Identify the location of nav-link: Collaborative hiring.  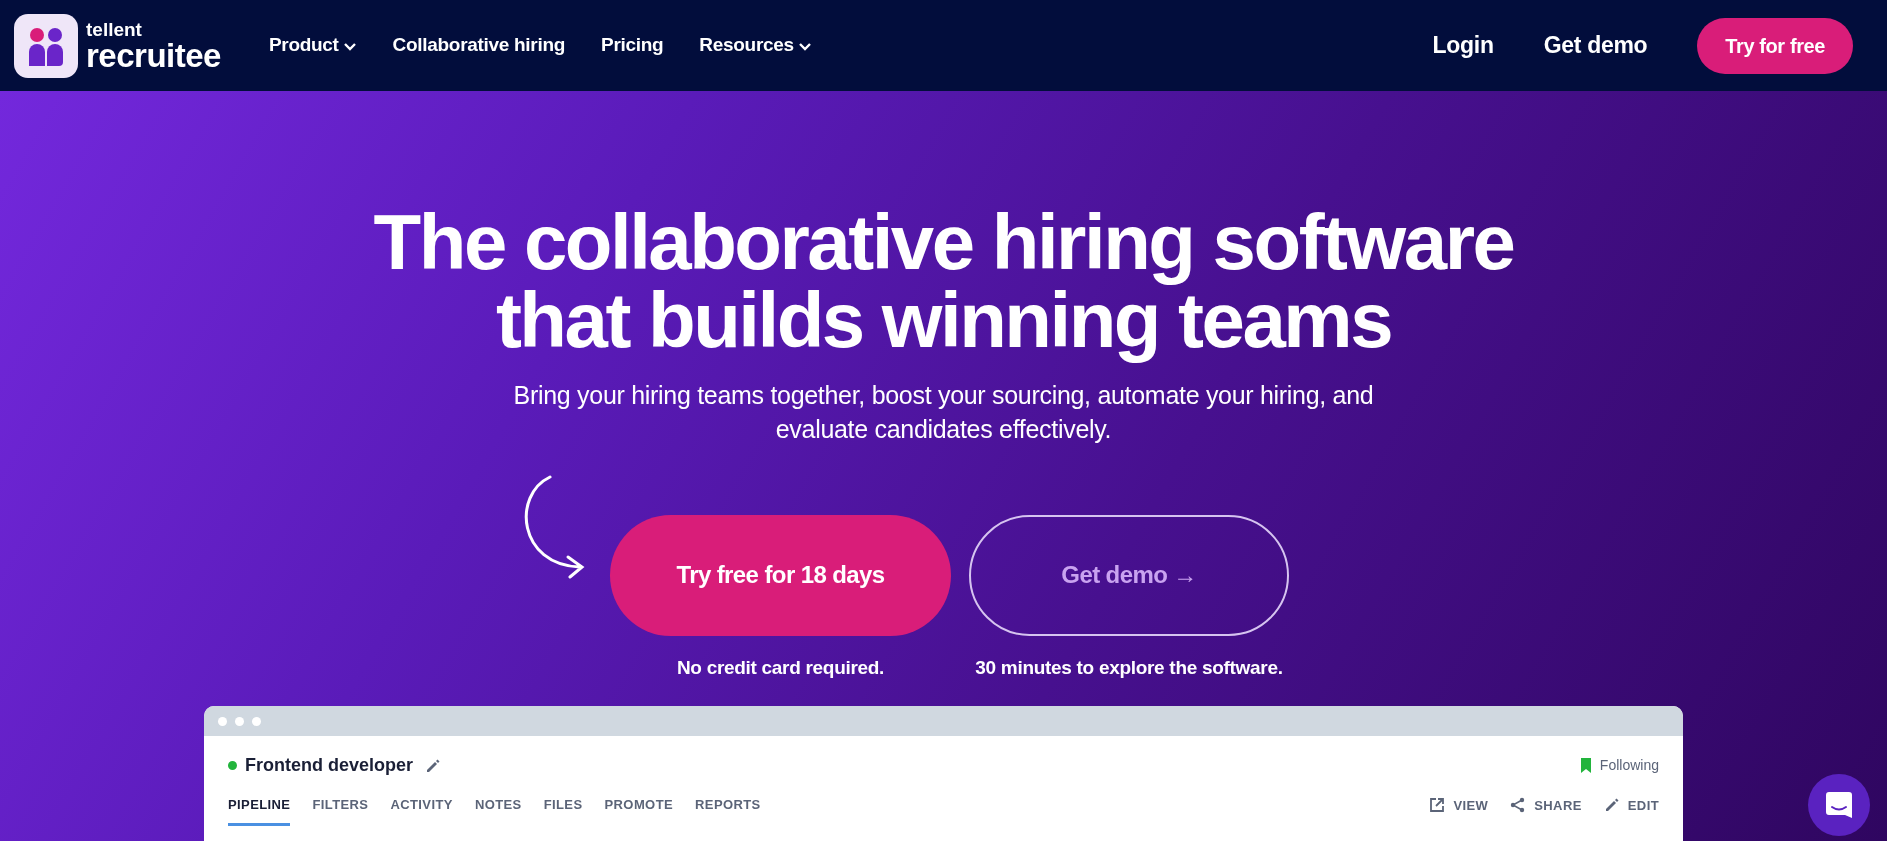
(479, 45).